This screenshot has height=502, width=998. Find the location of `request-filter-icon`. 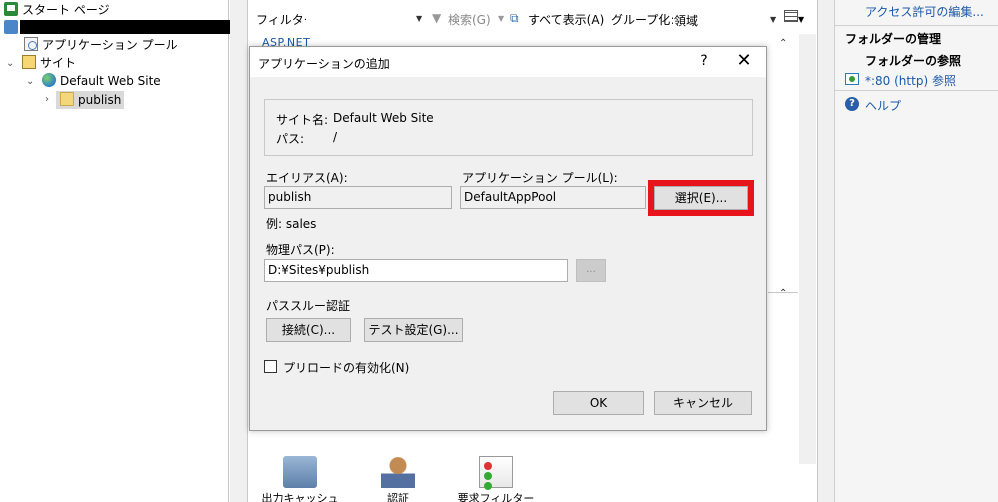

request-filter-icon is located at coordinates (496, 472).